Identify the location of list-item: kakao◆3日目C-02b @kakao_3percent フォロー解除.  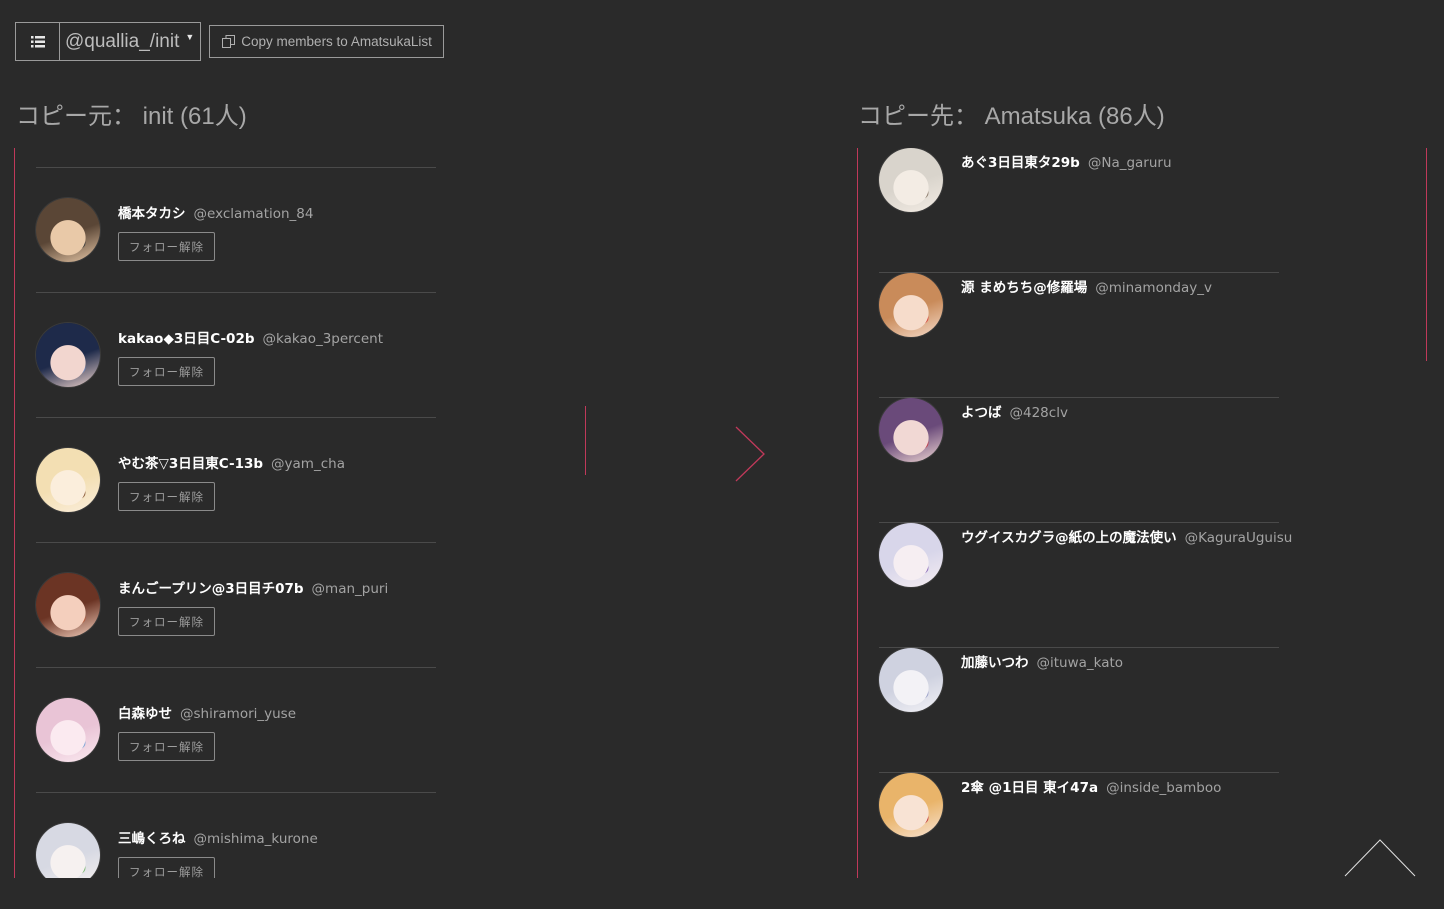
(236, 355).